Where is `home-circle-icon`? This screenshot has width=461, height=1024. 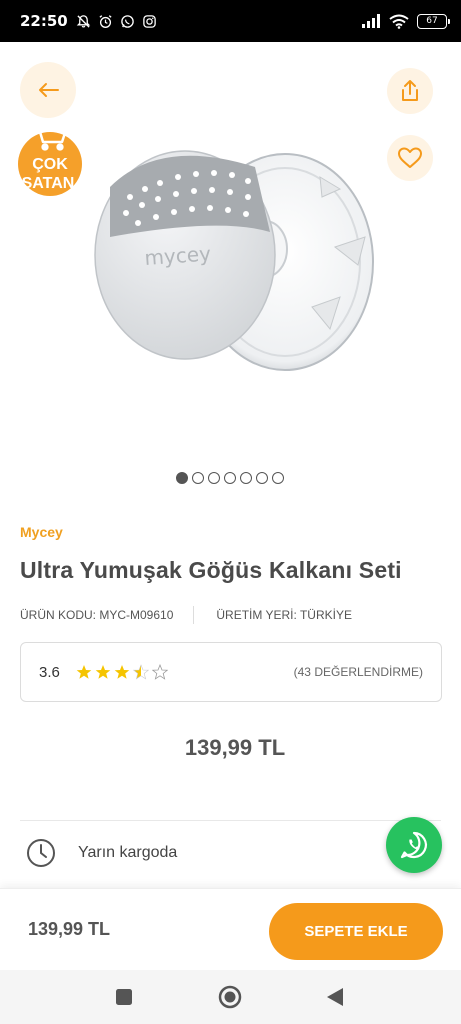
home-circle-icon is located at coordinates (230, 997).